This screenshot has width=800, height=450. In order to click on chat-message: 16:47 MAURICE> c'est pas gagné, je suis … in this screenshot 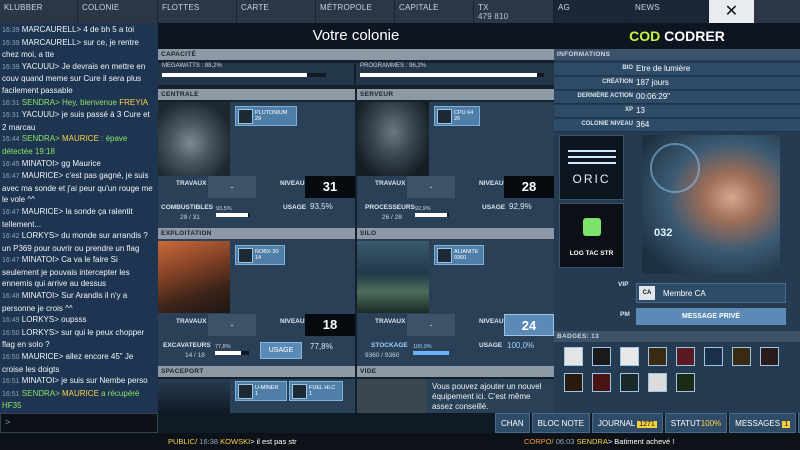, I will do `click(77, 188)`.